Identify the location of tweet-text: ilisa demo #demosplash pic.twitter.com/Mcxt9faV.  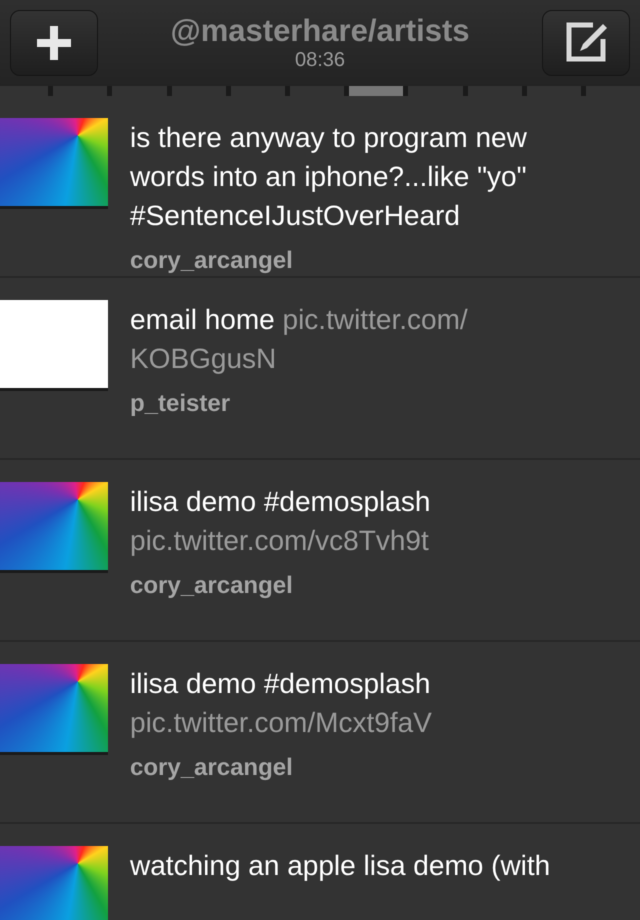
(281, 703).